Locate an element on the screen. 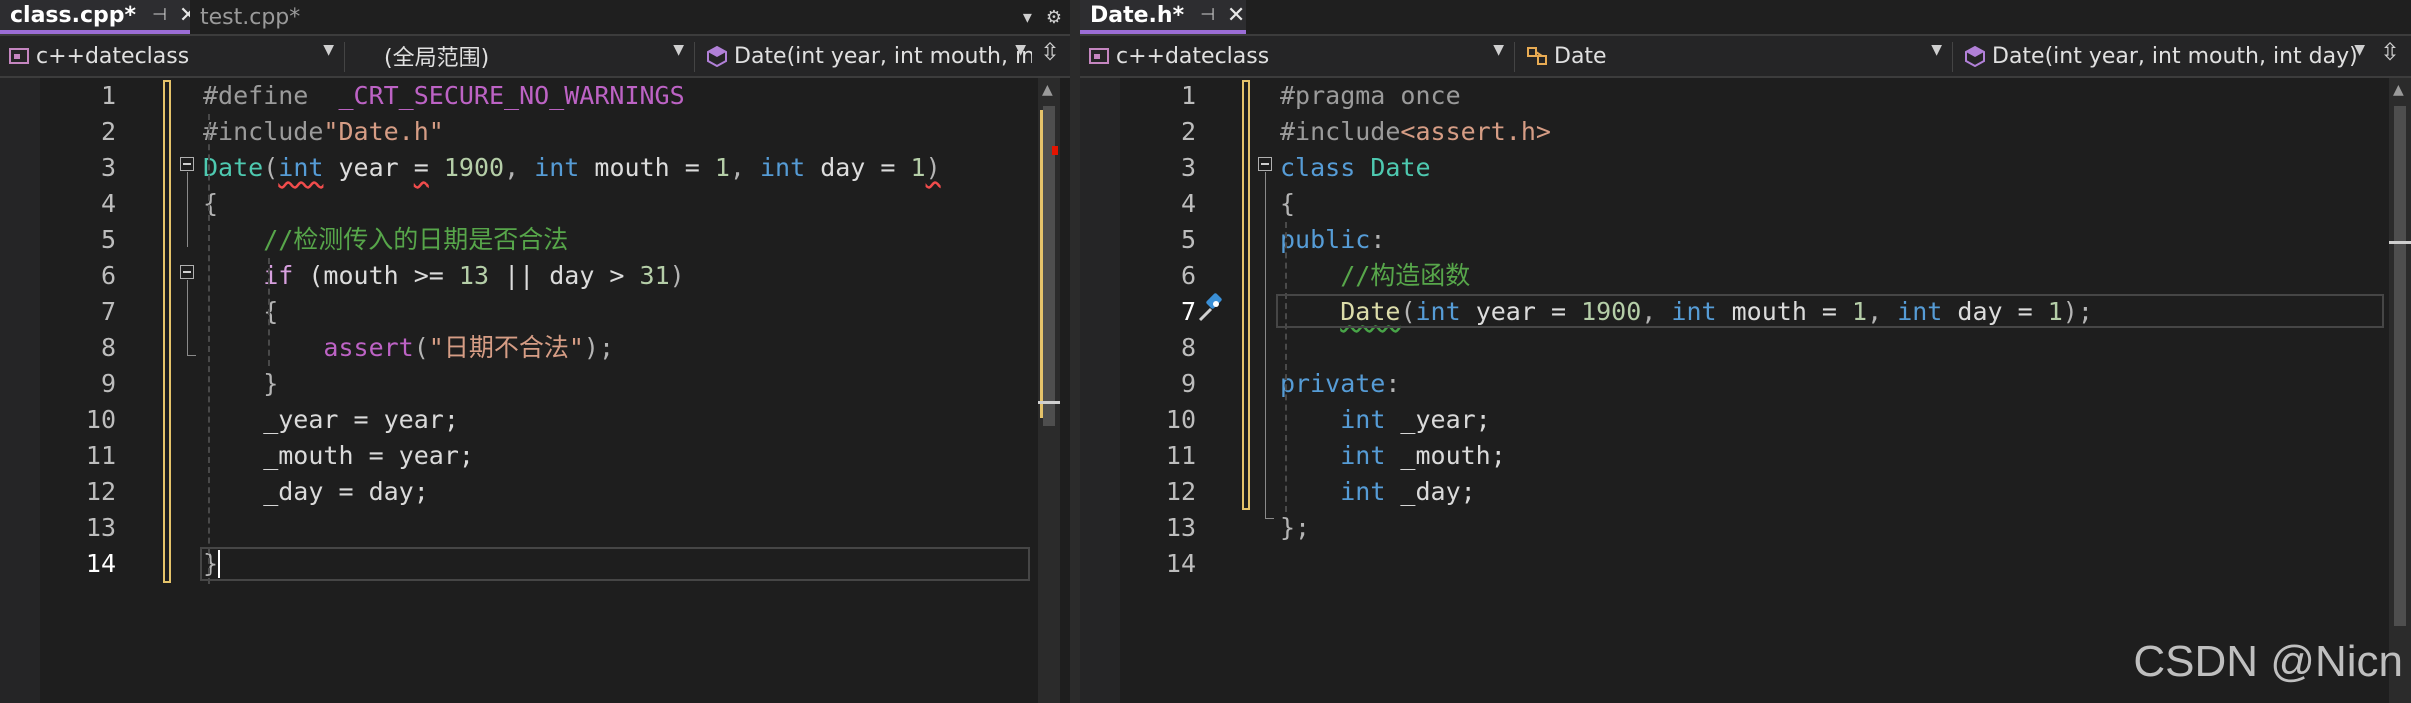 The height and width of the screenshot is (703, 2411). code-token: 13 is located at coordinates (474, 275).